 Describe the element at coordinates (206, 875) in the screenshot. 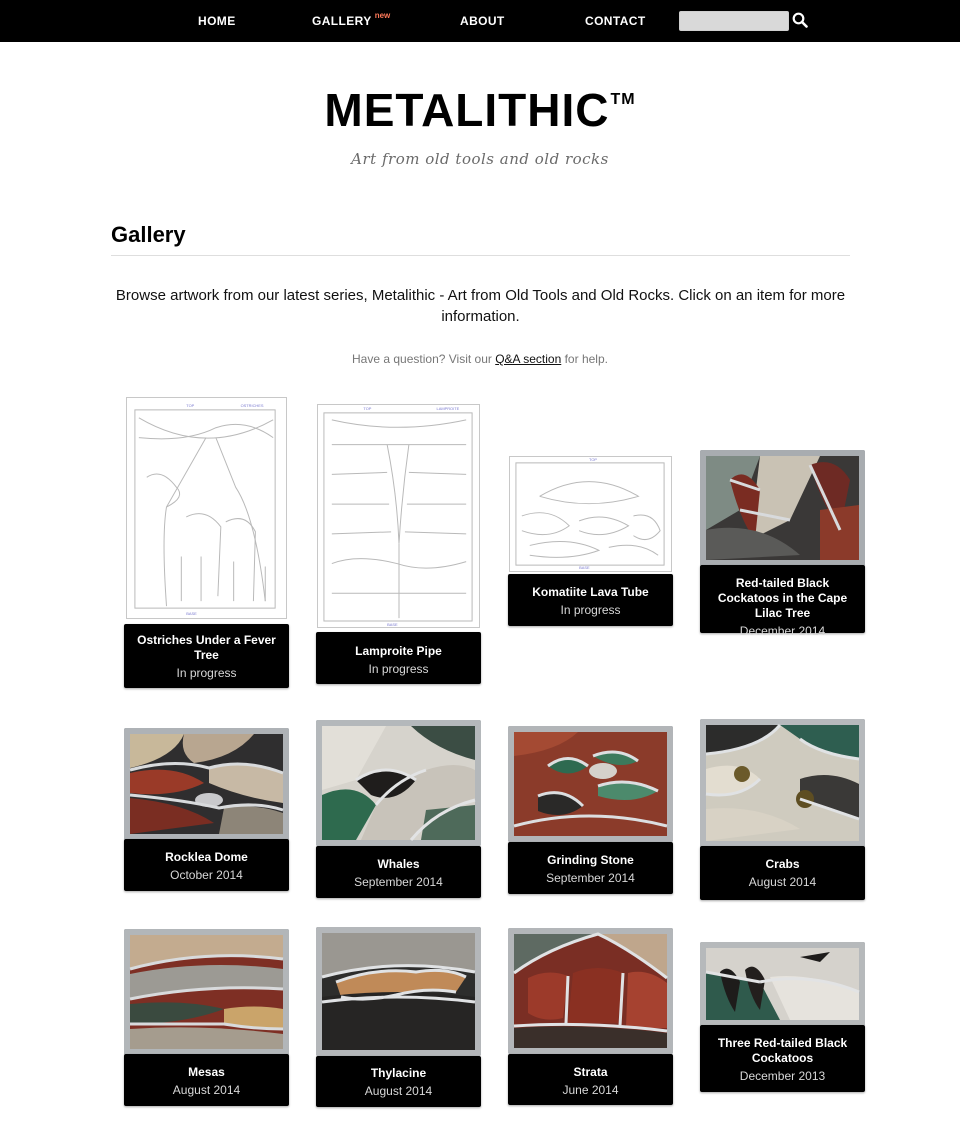

I see `artwork-status: October 2014` at that location.